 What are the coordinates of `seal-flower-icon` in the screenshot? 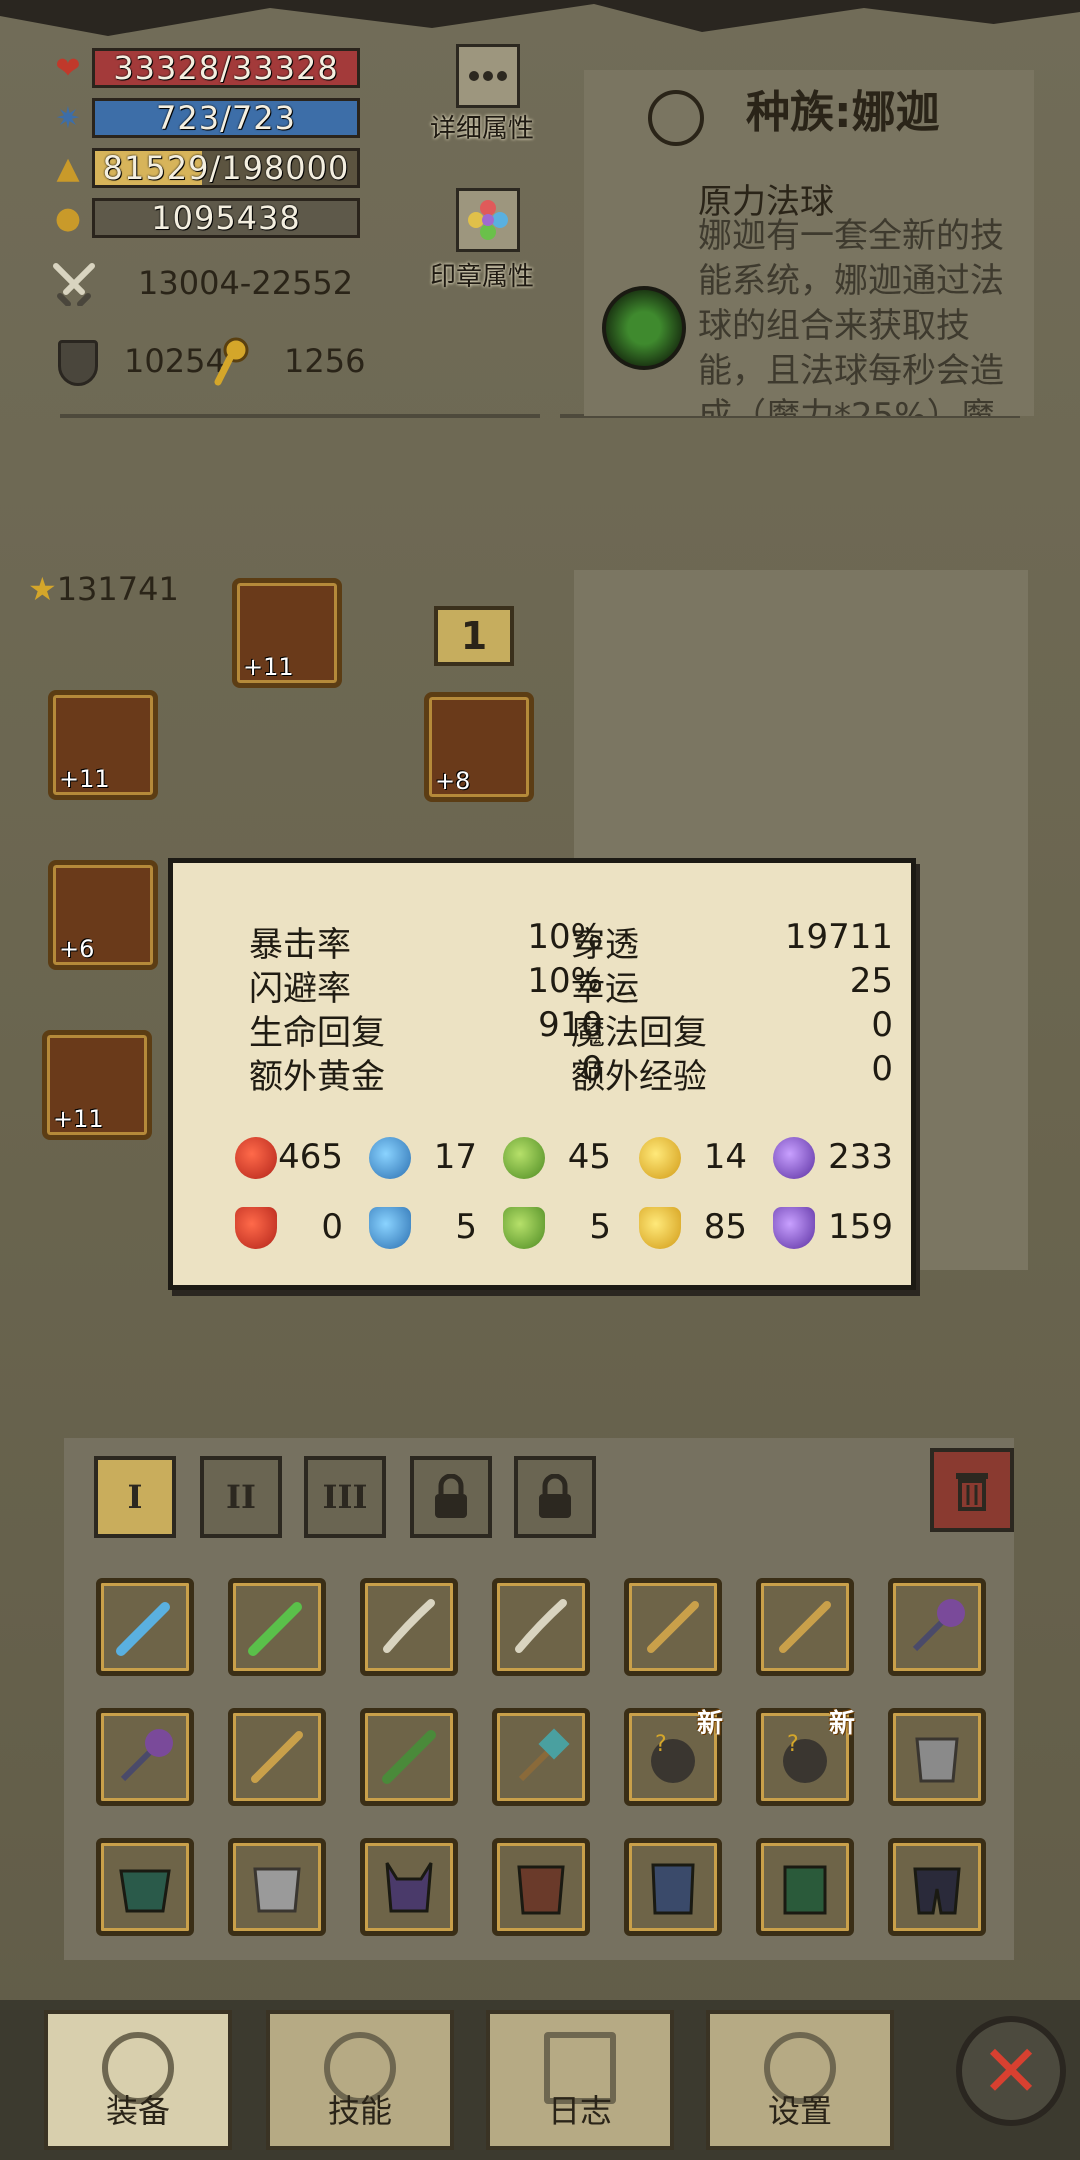 It's located at (488, 220).